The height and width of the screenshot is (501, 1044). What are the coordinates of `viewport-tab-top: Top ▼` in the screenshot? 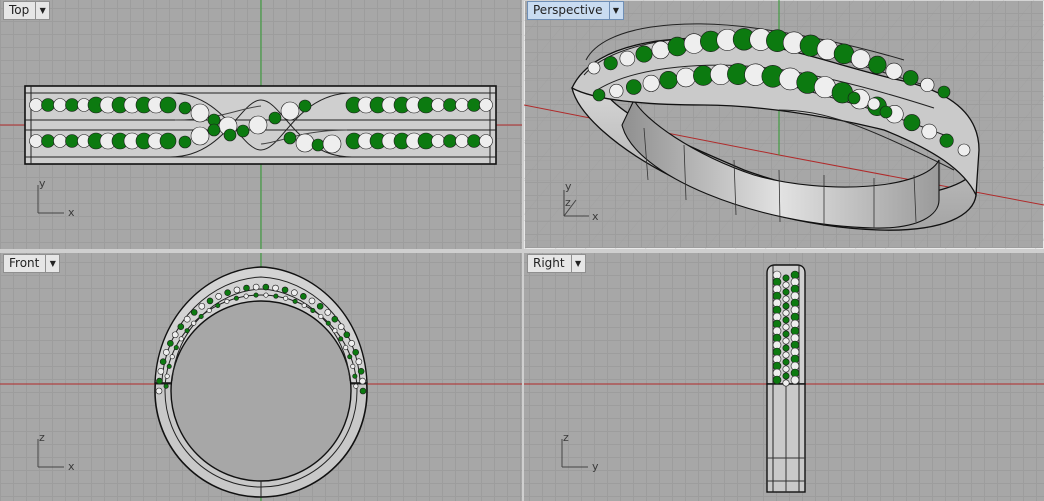 It's located at (27, 10).